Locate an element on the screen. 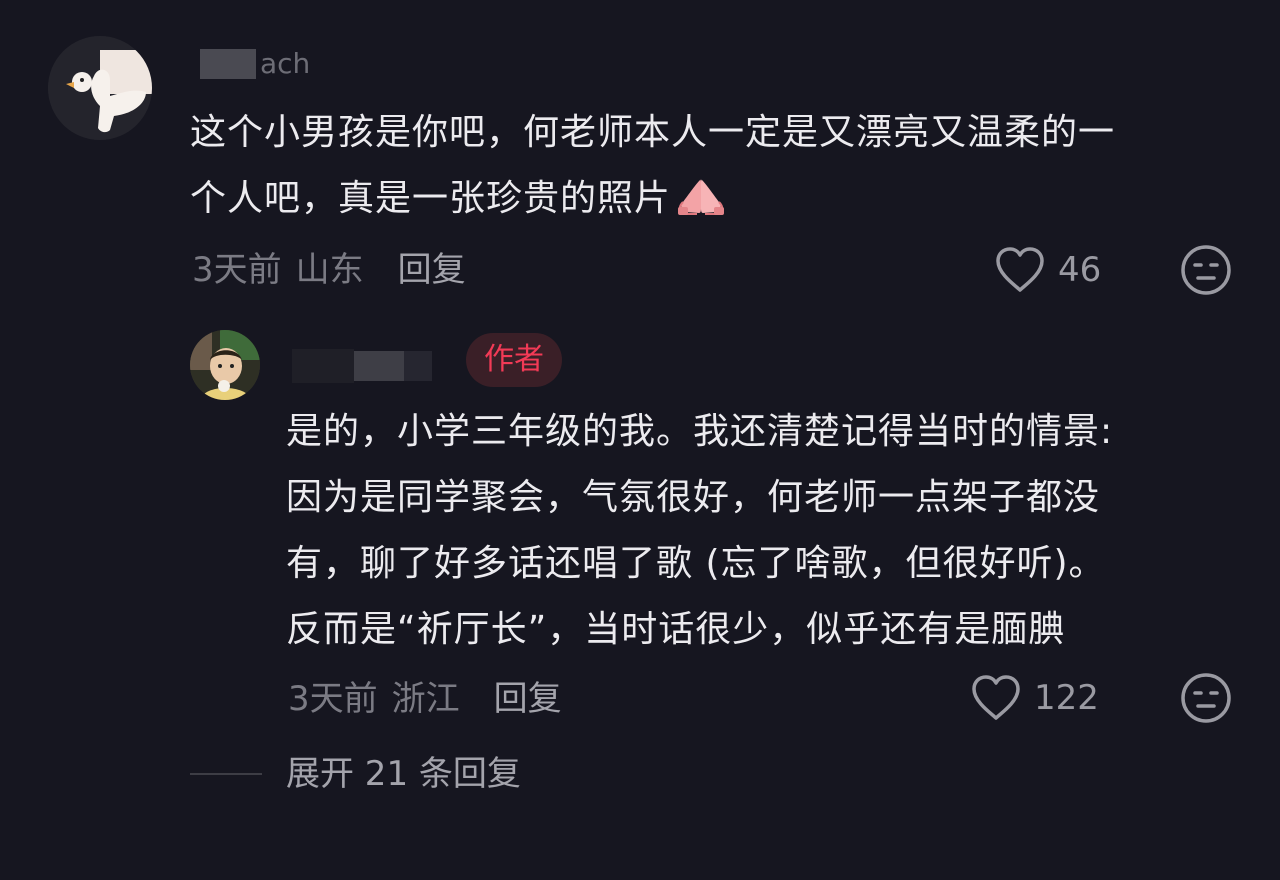 The width and height of the screenshot is (1280, 880). reply-meta: 3天前 浙江 回复 is located at coordinates (425, 695).